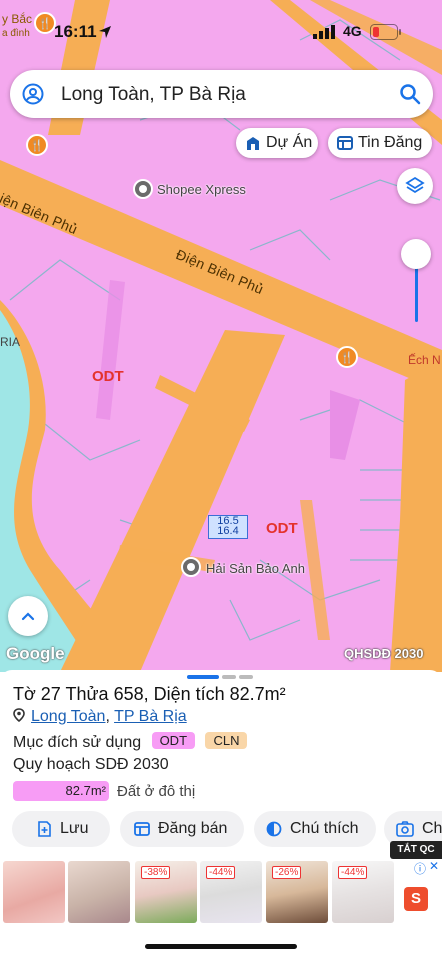 This screenshot has width=442, height=960. What do you see at coordinates (75, 31) in the screenshot?
I see `status-time: 16:11` at bounding box center [75, 31].